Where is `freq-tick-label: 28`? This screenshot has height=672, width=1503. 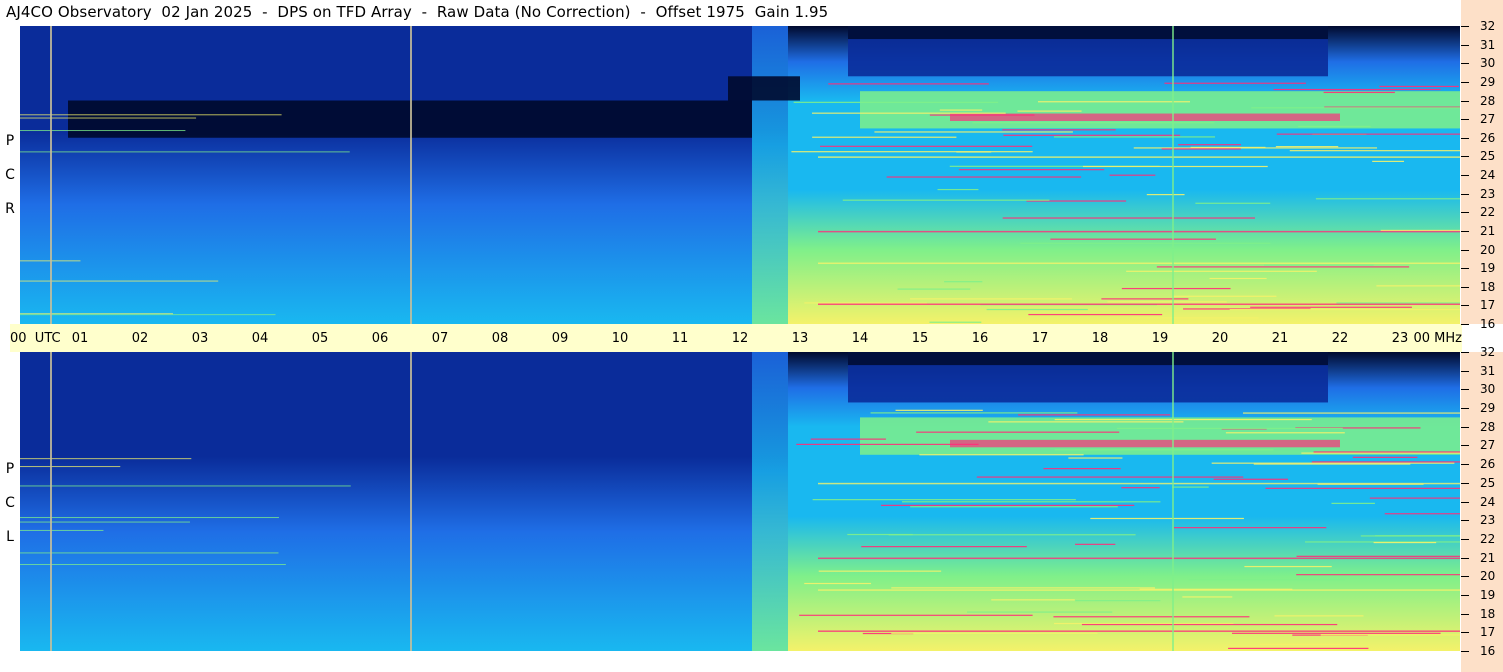 freq-tick-label: 28 is located at coordinates (1488, 426).